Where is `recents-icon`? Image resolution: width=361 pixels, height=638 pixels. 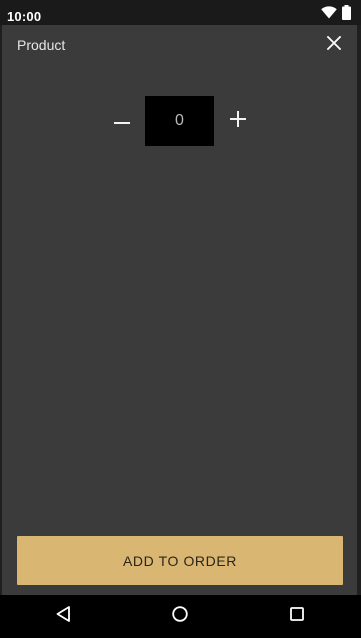 recents-icon is located at coordinates (297, 616).